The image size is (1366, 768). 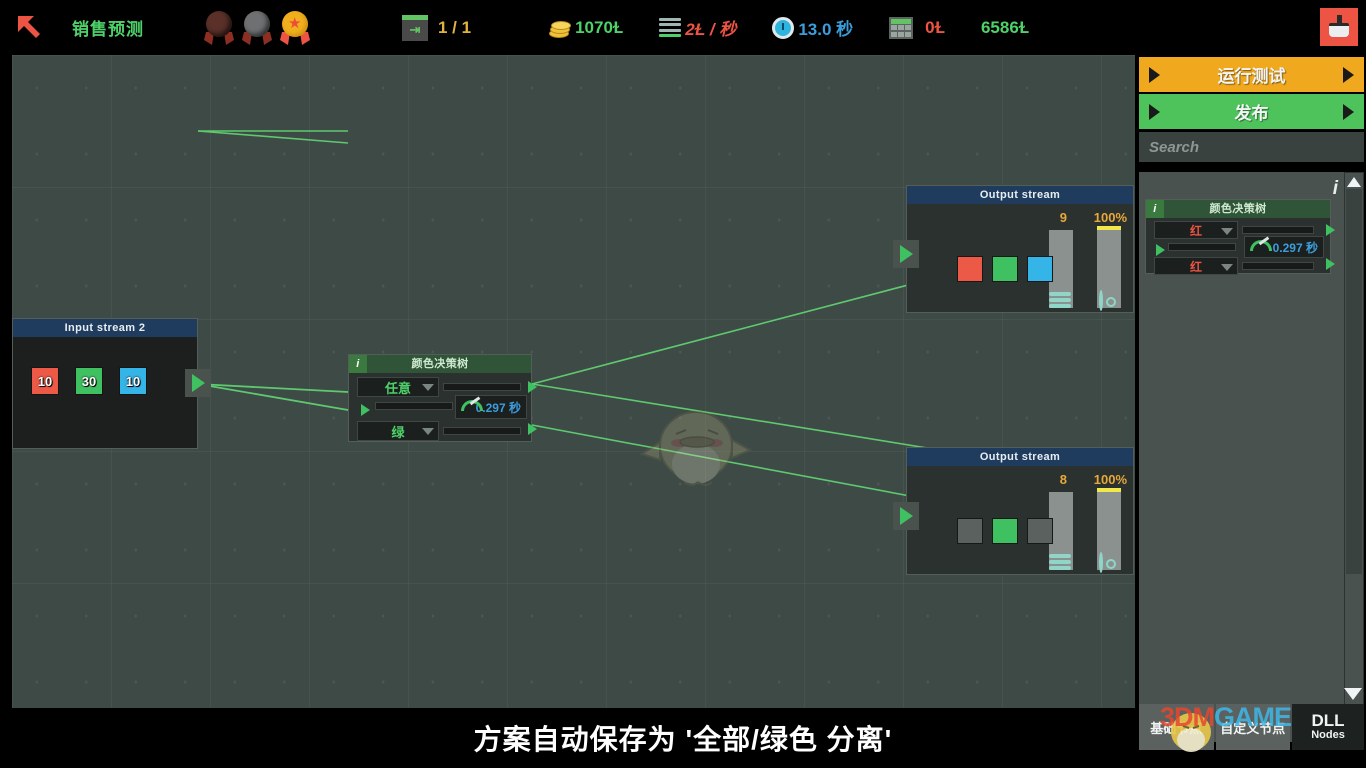 What do you see at coordinates (1013, 249) in the screenshot?
I see `node-output-stream-top: Output stream 9 100%` at bounding box center [1013, 249].